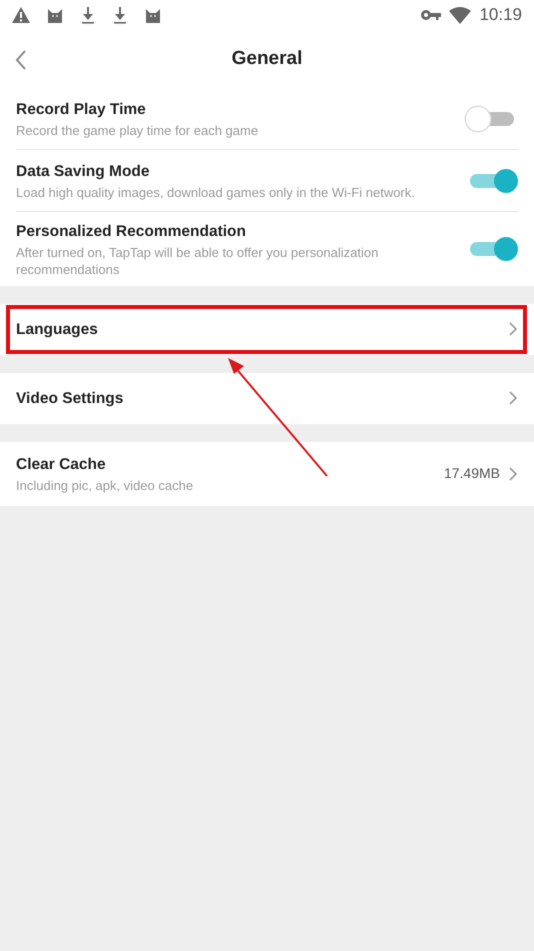  What do you see at coordinates (472, 474) in the screenshot?
I see `setting-value: 17.49MB` at bounding box center [472, 474].